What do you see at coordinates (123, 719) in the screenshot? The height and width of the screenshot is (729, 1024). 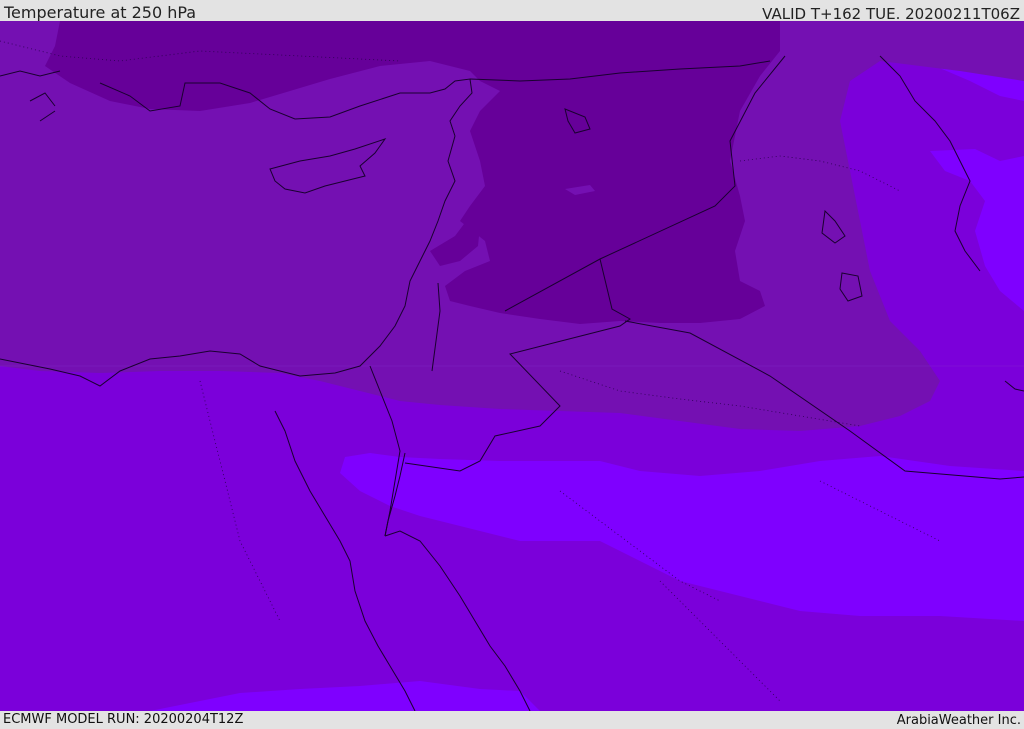 I see `model-run-label: ECMWF MODEL RUN: 20200204T12Z` at bounding box center [123, 719].